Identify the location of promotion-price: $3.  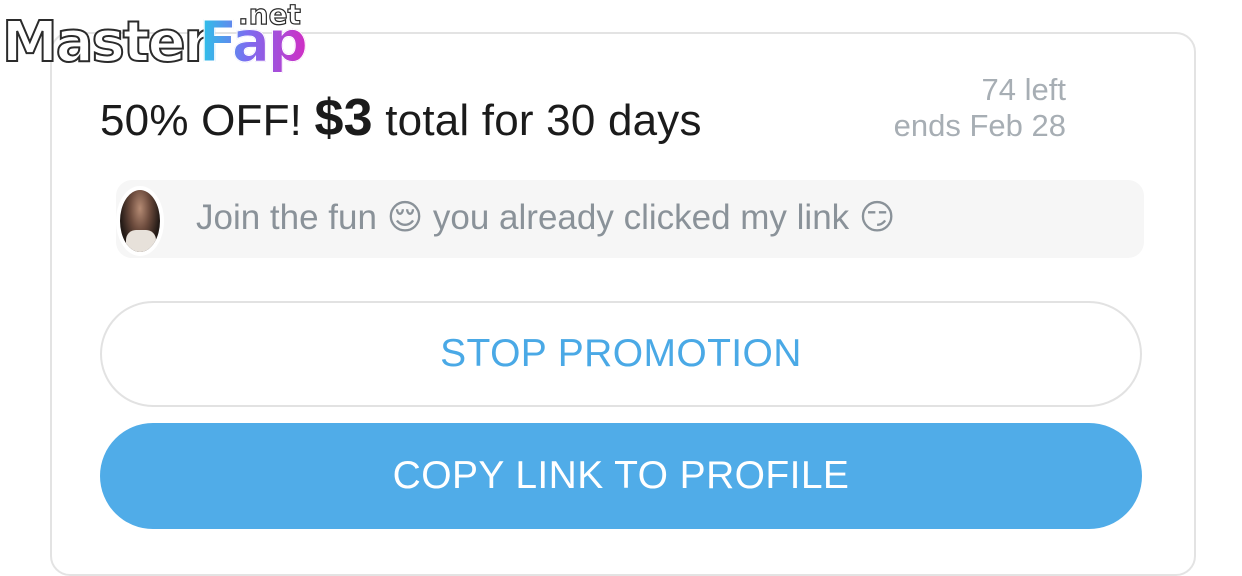
(343, 118).